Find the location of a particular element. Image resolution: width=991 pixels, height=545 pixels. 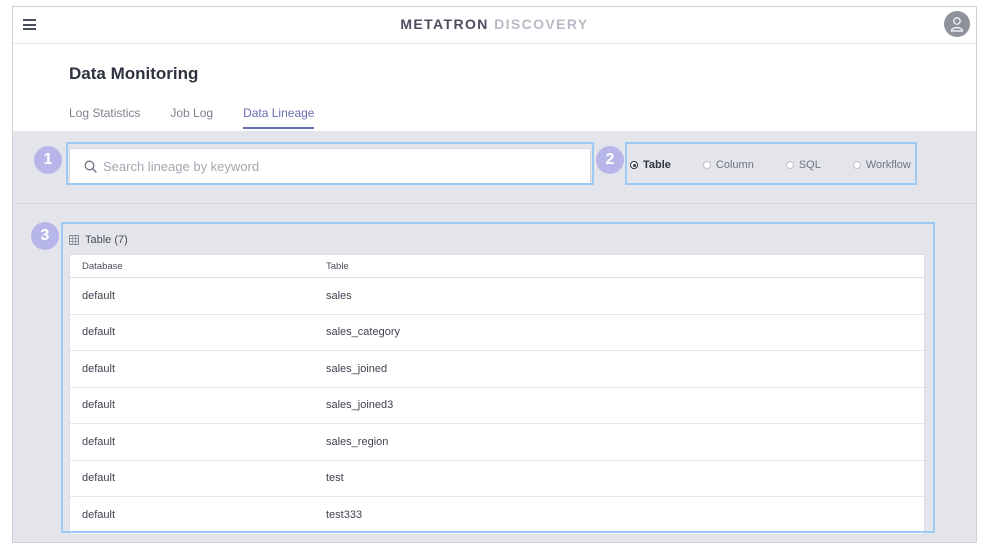

cell-table: sales_joined is located at coordinates (357, 368).